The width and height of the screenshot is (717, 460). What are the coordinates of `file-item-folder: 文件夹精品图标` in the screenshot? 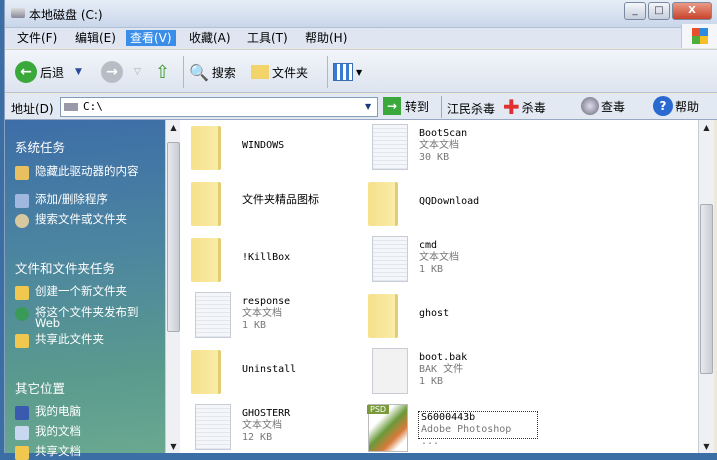 It's located at (275, 204).